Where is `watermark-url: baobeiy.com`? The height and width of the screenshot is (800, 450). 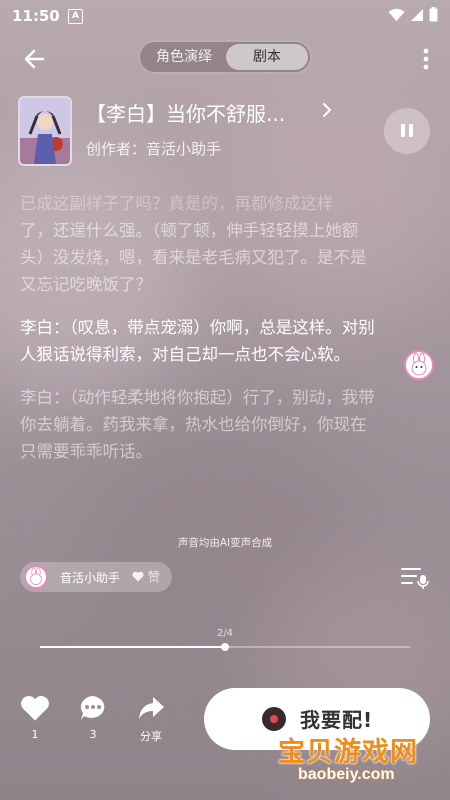
watermark-url: baobeiy.com is located at coordinates (346, 774).